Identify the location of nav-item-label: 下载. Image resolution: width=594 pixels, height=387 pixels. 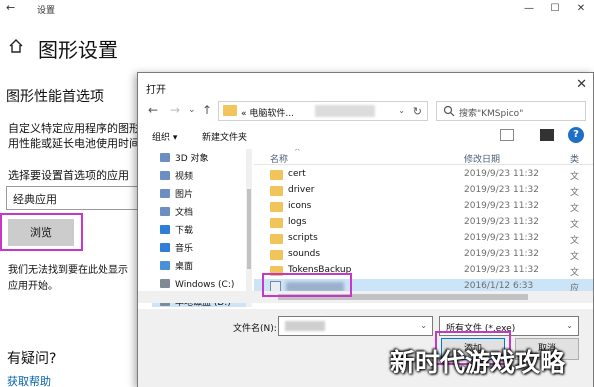
(184, 231).